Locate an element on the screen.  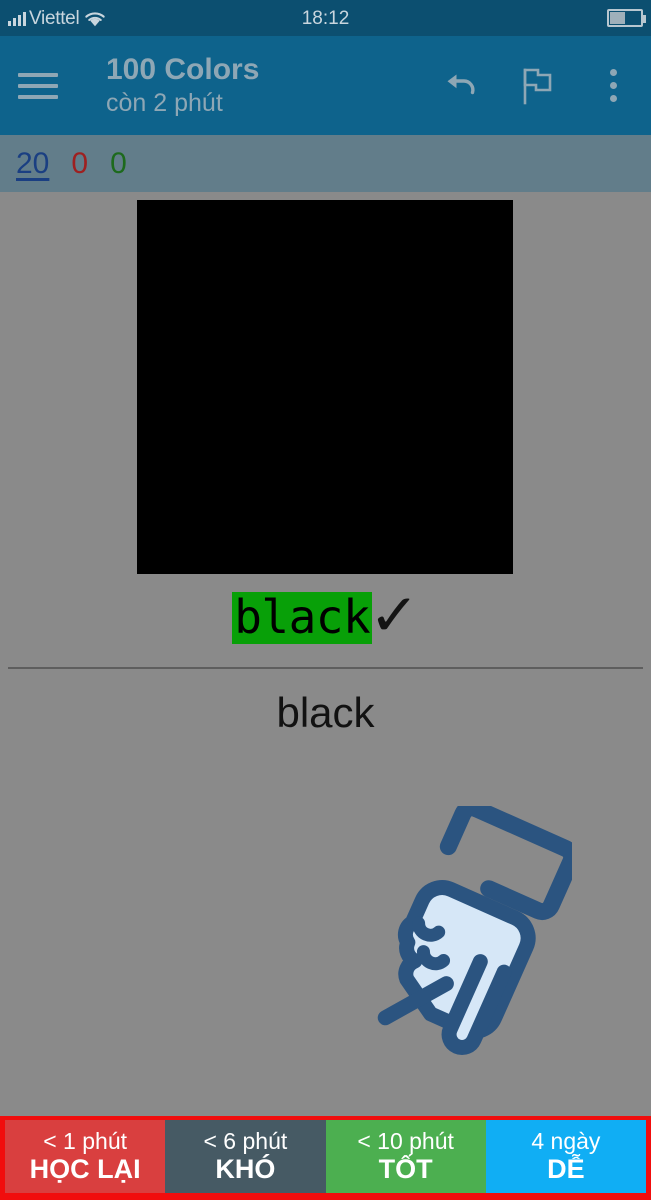
easy-label: DỄ is located at coordinates (566, 1169).